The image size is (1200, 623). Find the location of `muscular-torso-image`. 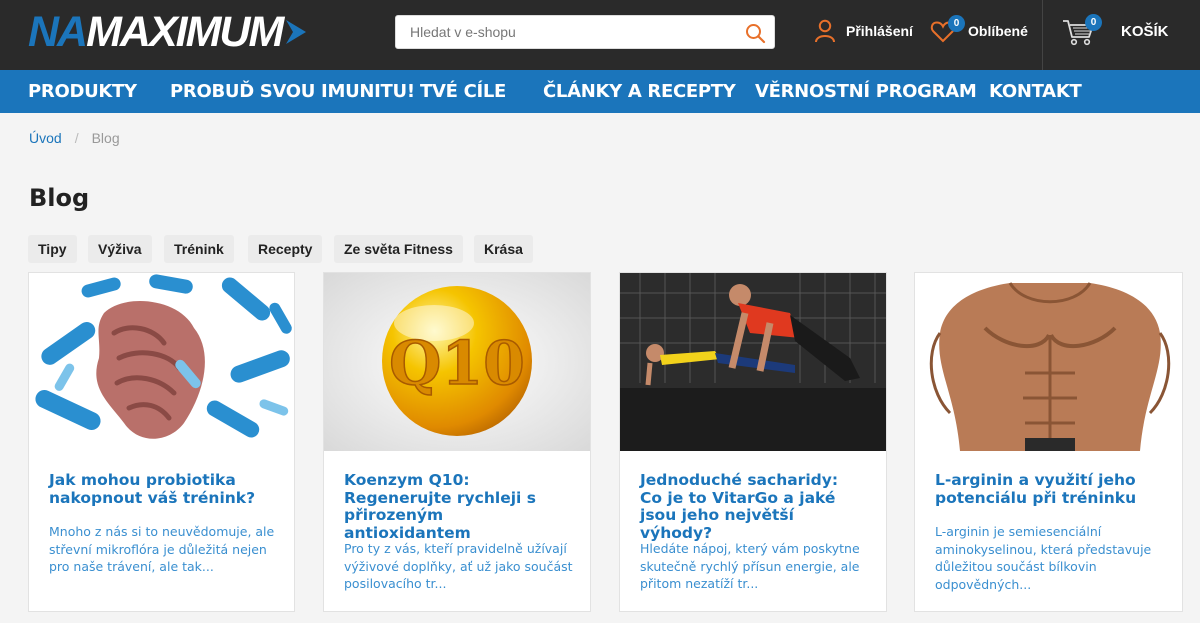

muscular-torso-image is located at coordinates (1048, 362).